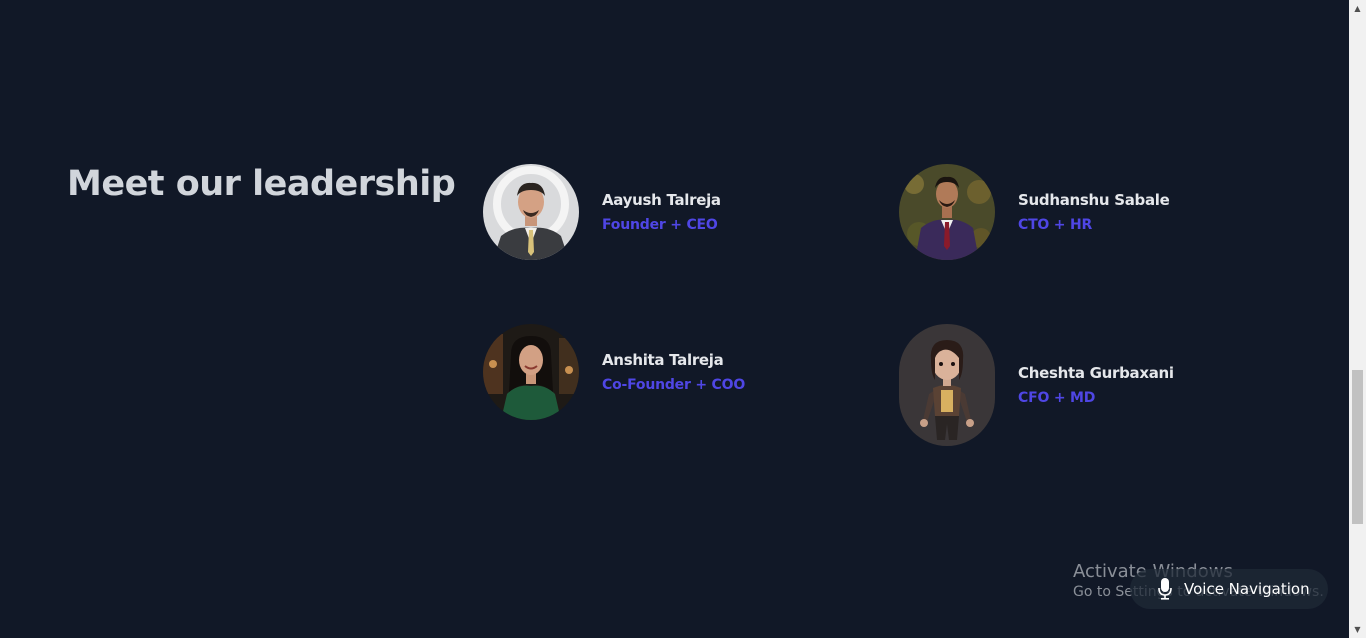  I want to click on microphone-icon, so click(1165, 589).